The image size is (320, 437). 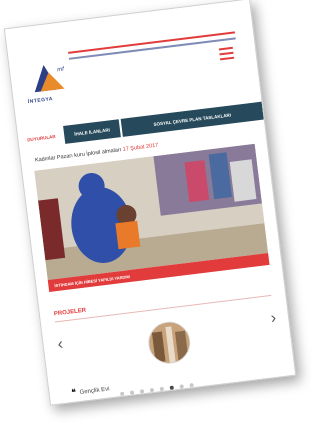 I want to click on header-red-line, so click(x=152, y=42).